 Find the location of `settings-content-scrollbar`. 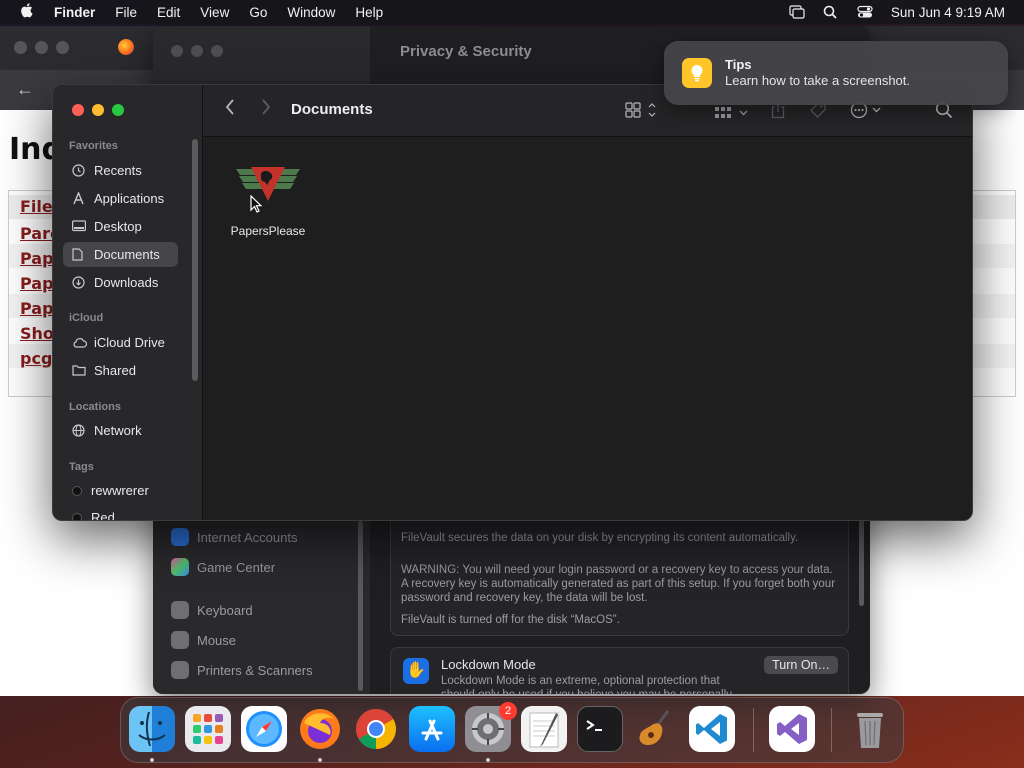

settings-content-scrollbar is located at coordinates (861, 561).